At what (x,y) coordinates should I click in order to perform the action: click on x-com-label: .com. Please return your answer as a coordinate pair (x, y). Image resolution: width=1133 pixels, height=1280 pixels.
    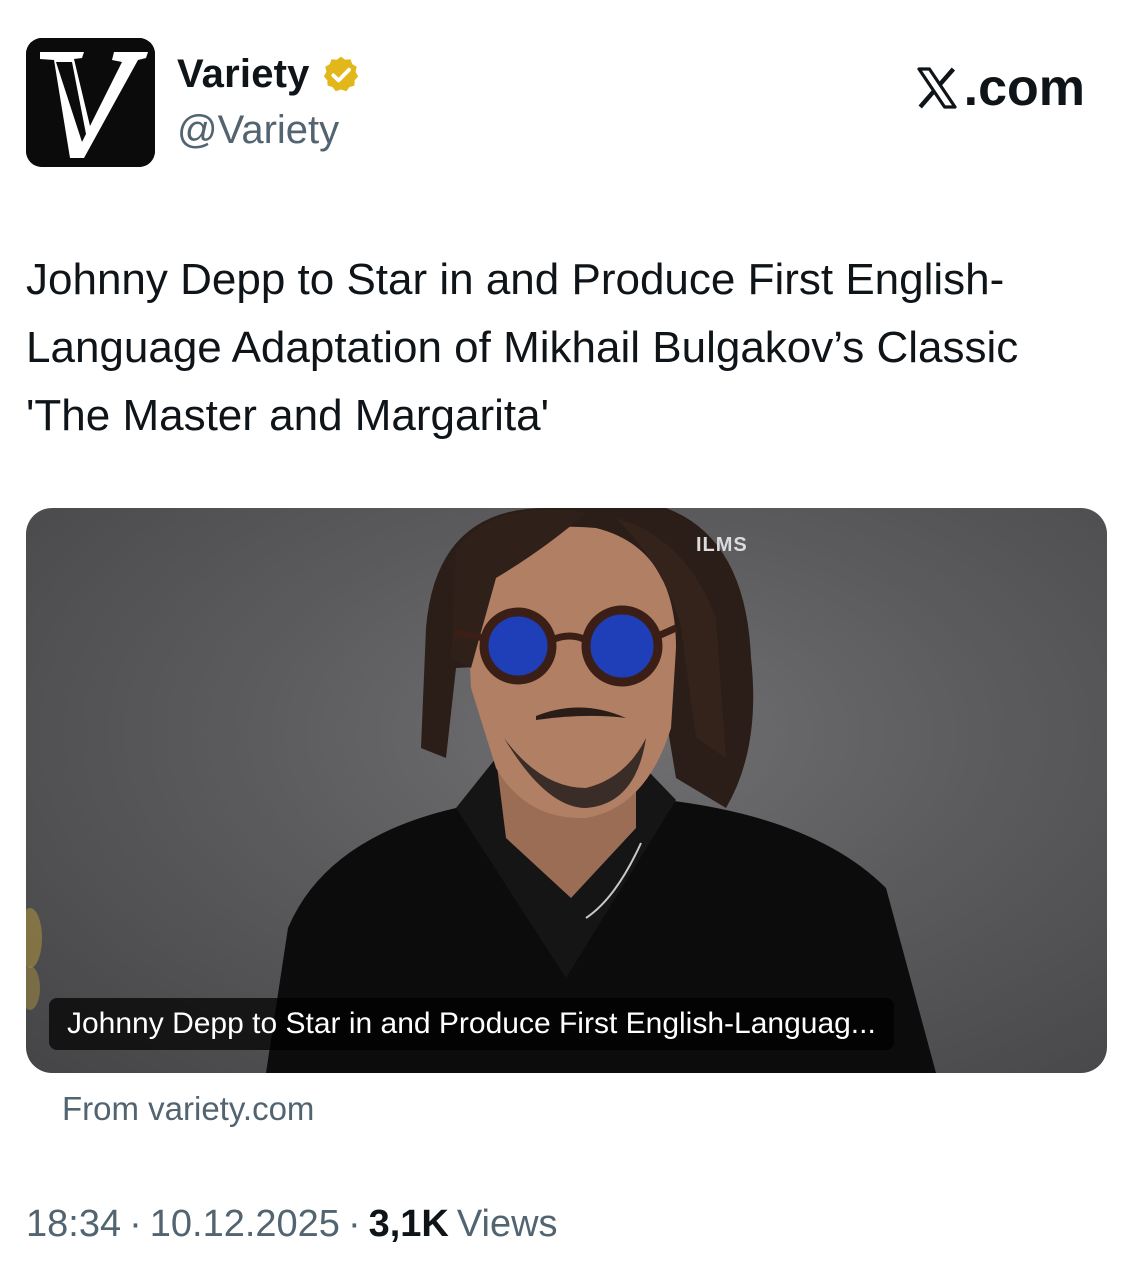
    Looking at the image, I should click on (999, 88).